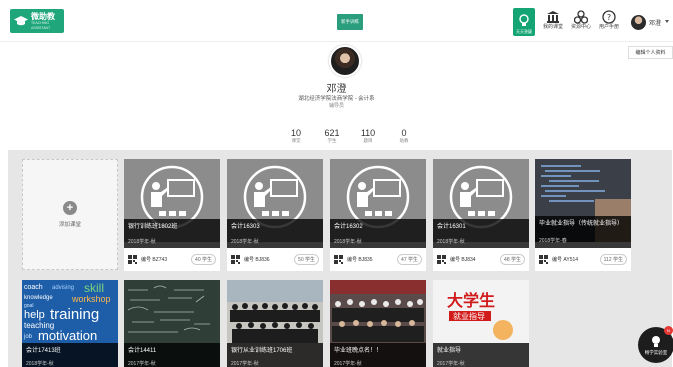 The height and width of the screenshot is (367, 673). I want to click on card-overlay: 会计16303 2018学年-秋, so click(275, 233).